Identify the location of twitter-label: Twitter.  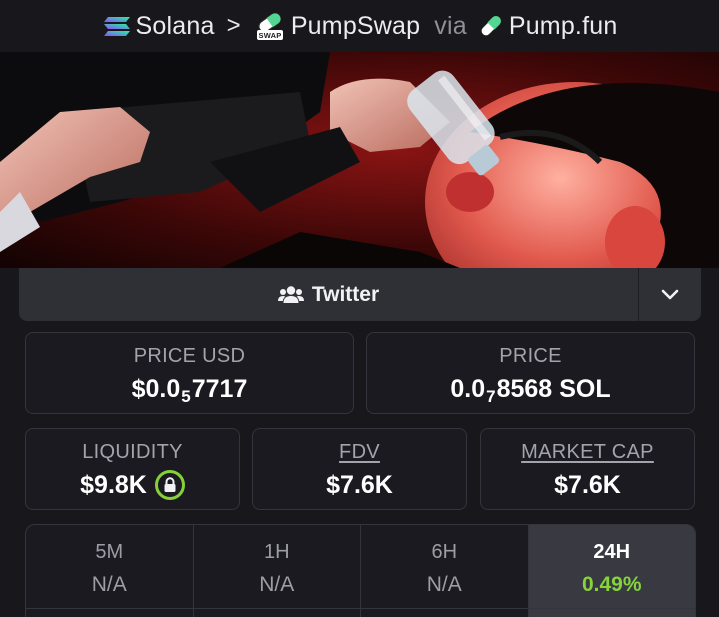
(345, 294).